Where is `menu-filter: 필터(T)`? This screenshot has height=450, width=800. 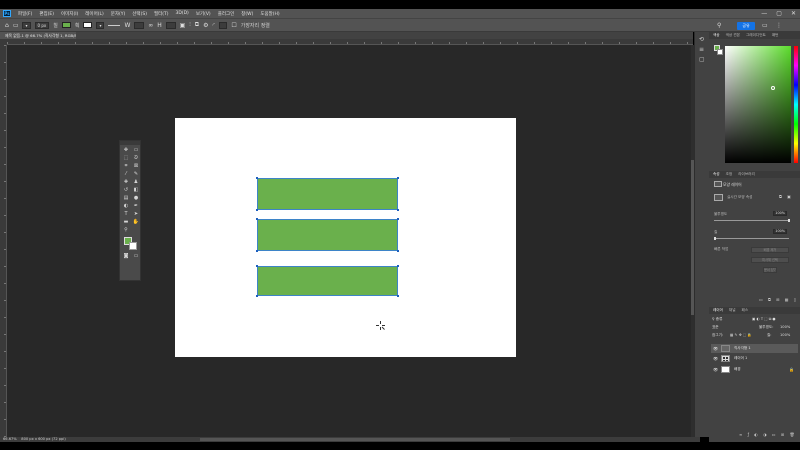
menu-filter: 필터(T) is located at coordinates (161, 14).